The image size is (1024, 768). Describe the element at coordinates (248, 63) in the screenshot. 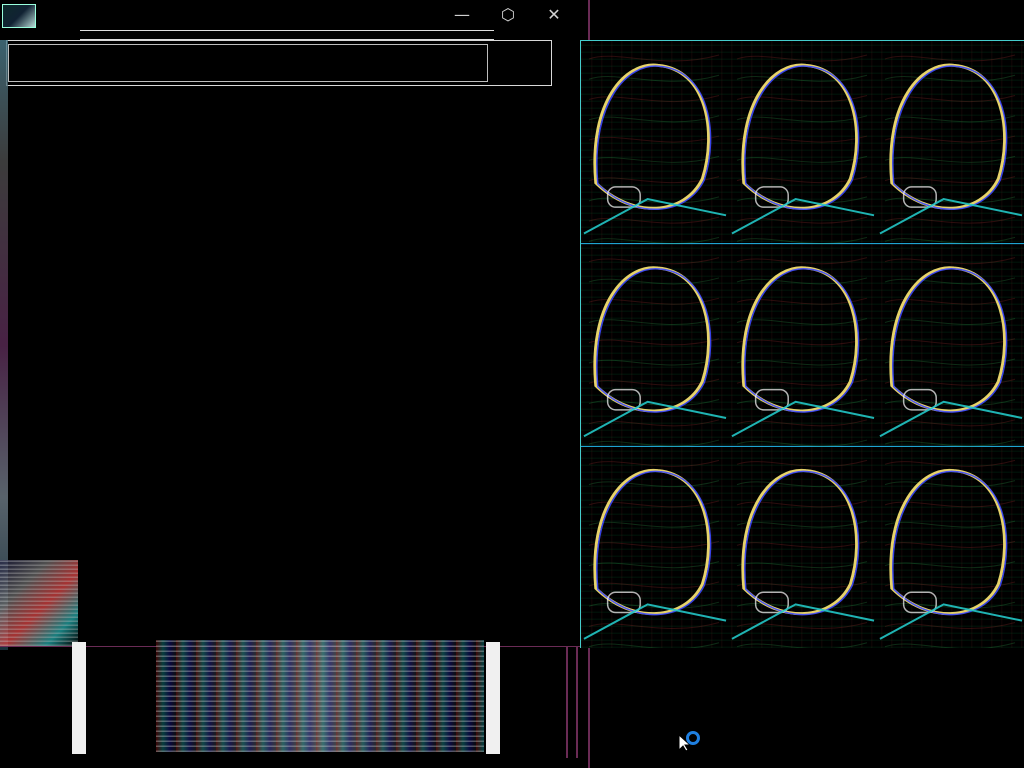

I see `address-input` at that location.